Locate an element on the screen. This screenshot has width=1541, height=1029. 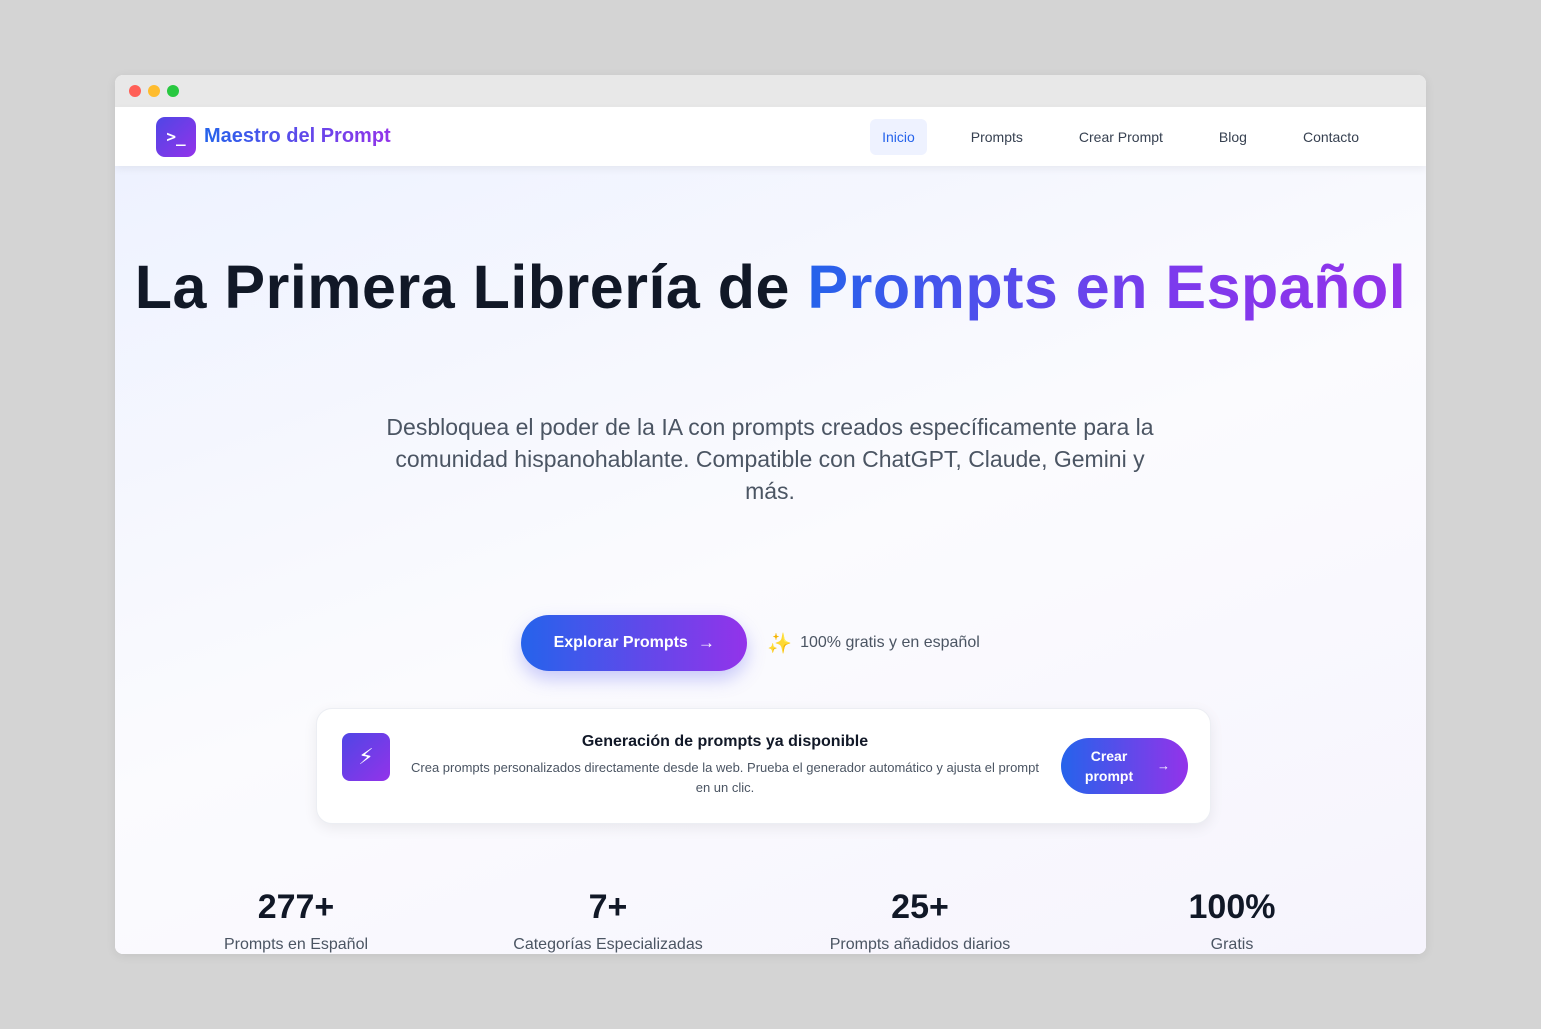
terminal-logo-icon: >_ is located at coordinates (176, 136).